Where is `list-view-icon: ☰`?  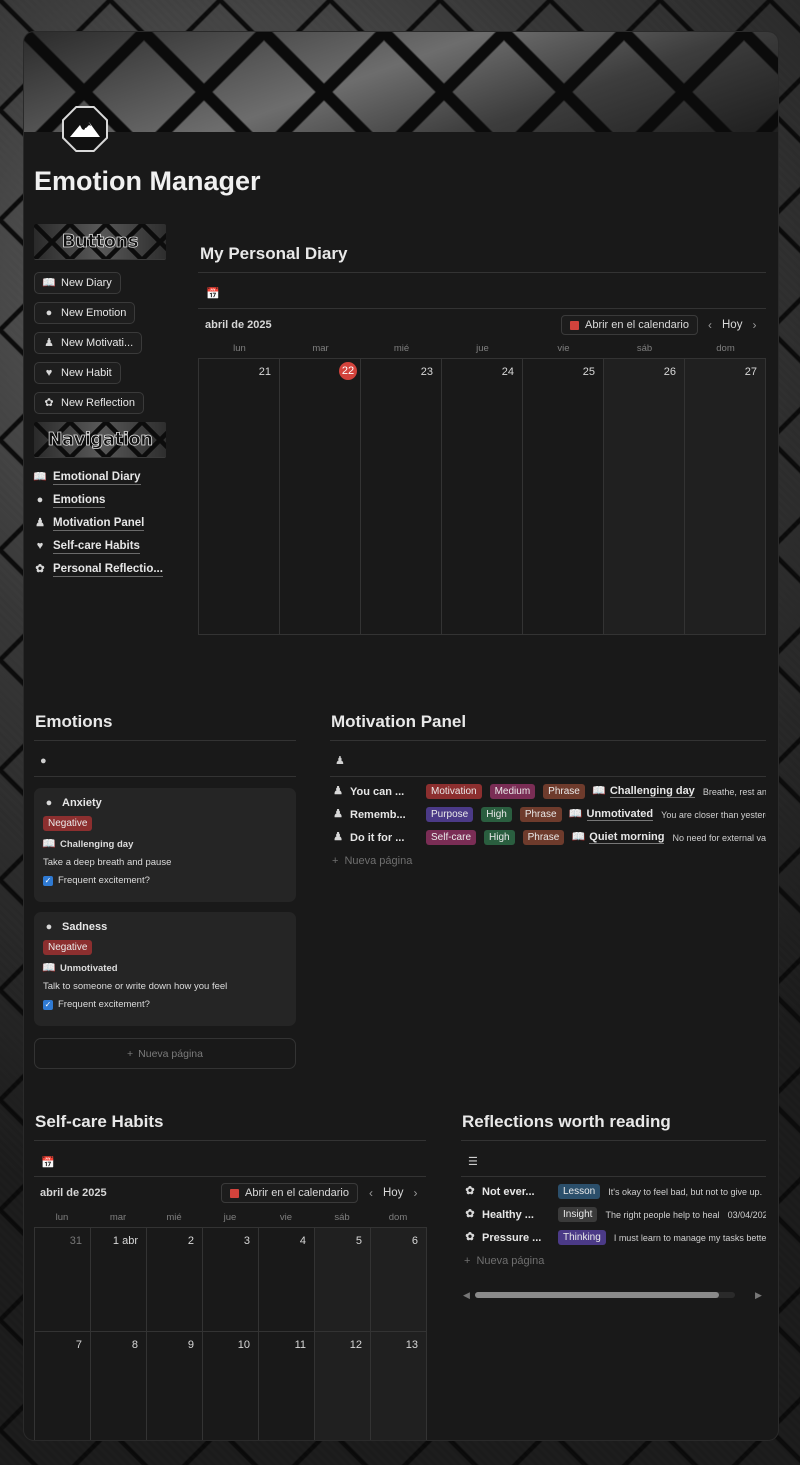
list-view-icon: ☰ is located at coordinates (473, 1161).